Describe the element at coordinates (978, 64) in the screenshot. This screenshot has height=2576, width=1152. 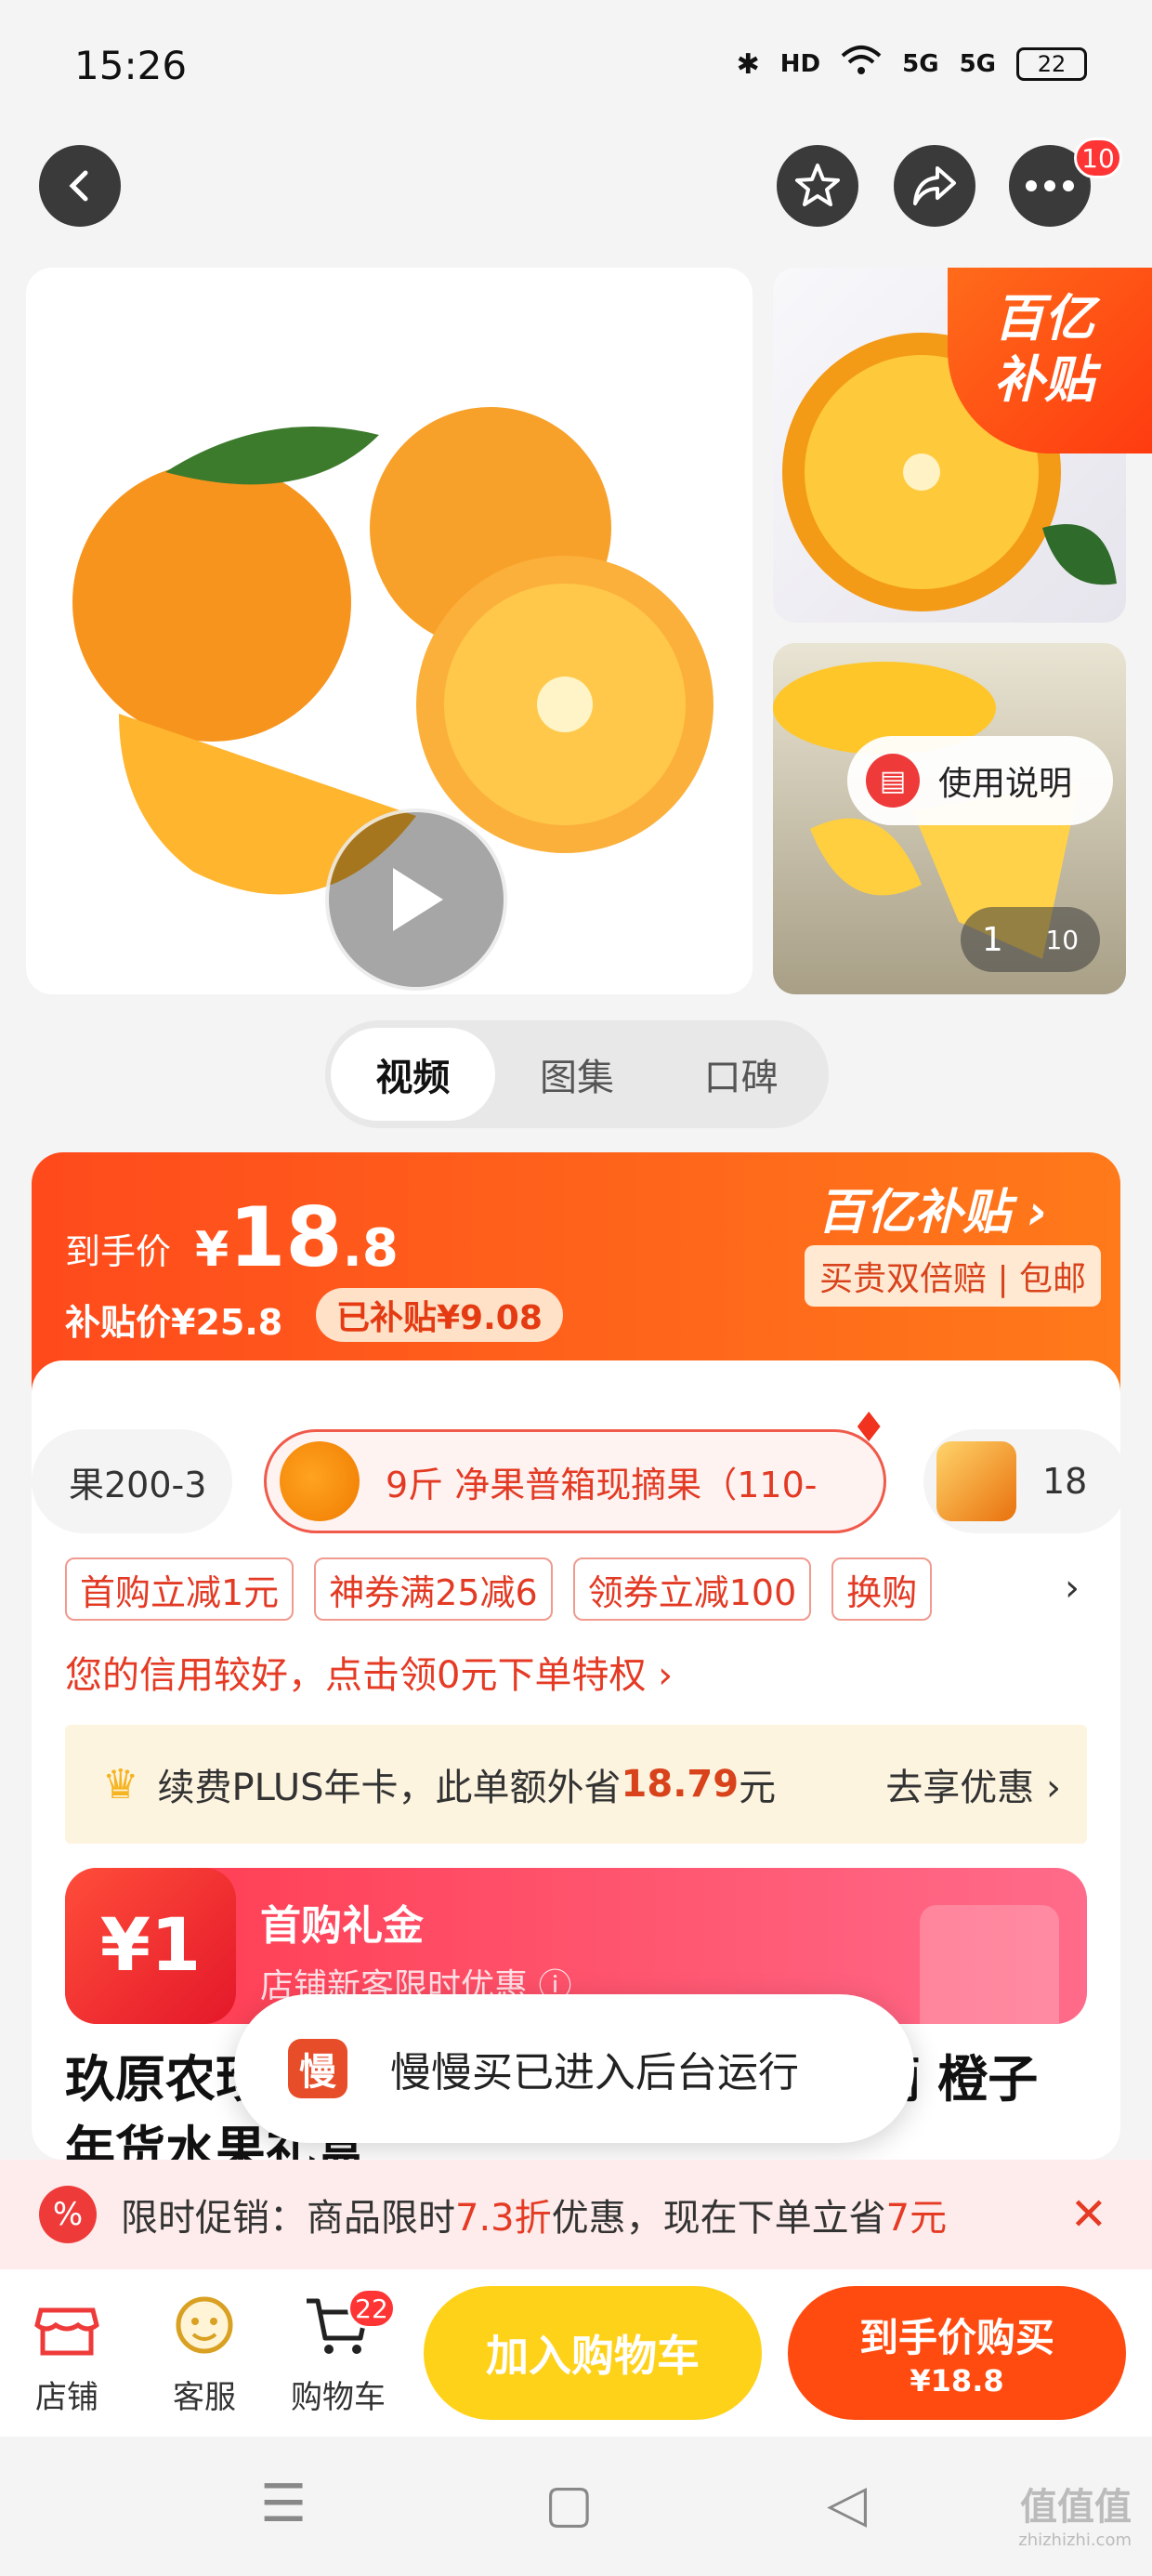
I see `signal-icon-2: 5G` at that location.